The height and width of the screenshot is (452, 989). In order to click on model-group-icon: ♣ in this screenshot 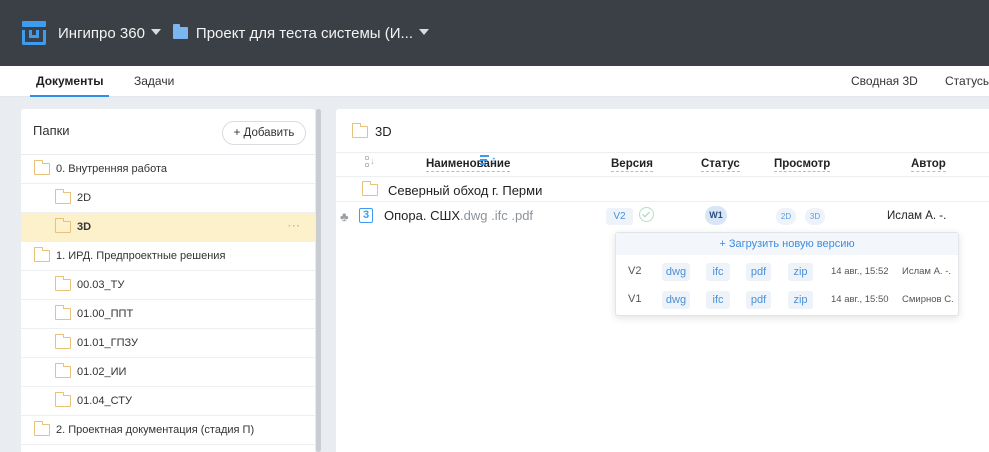, I will do `click(344, 216)`.